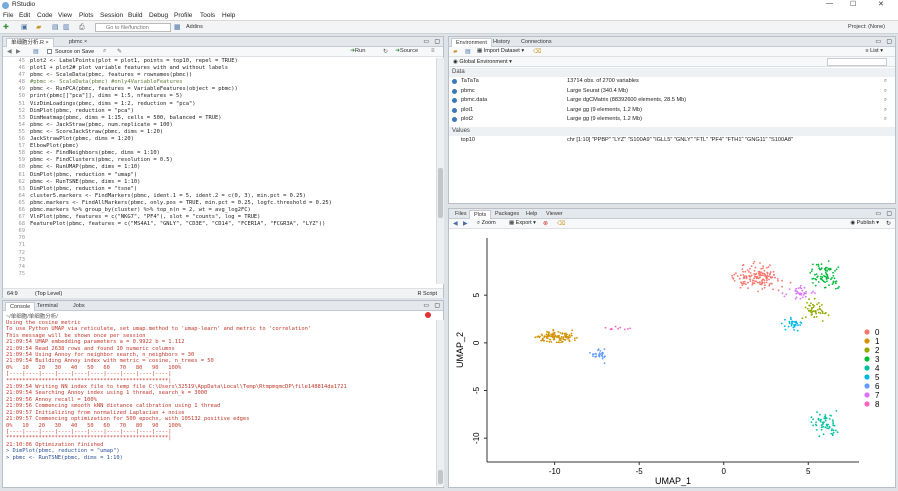 The image size is (898, 491). Describe the element at coordinates (672, 120) in the screenshot. I see `env-row: plot2 Large gg (9 elements, 1.2 Mb) ⌕` at that location.